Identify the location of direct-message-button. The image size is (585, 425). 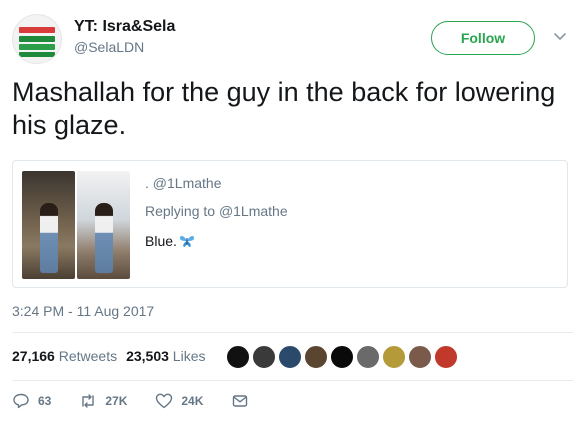
(240, 401).